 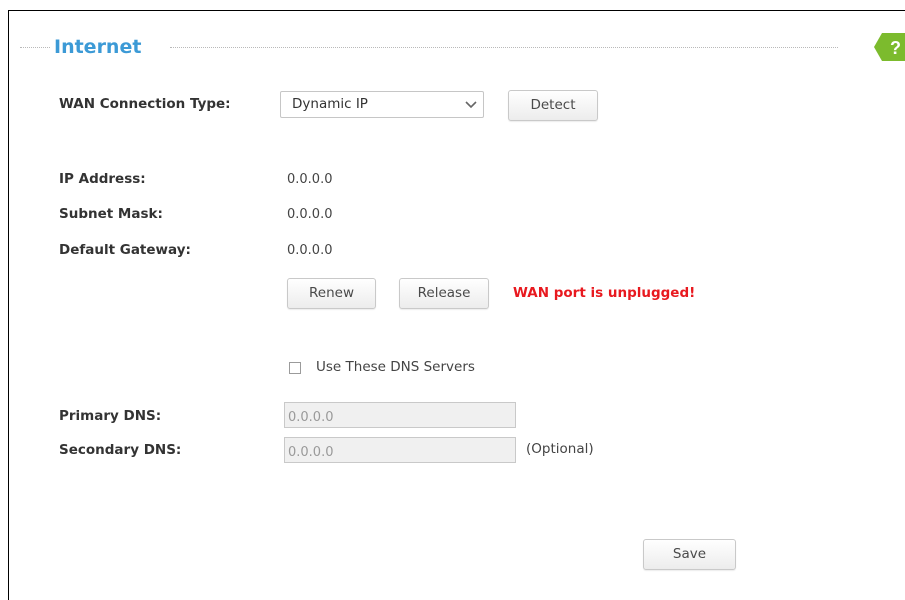 I want to click on section-header: Internet, so click(x=429, y=48).